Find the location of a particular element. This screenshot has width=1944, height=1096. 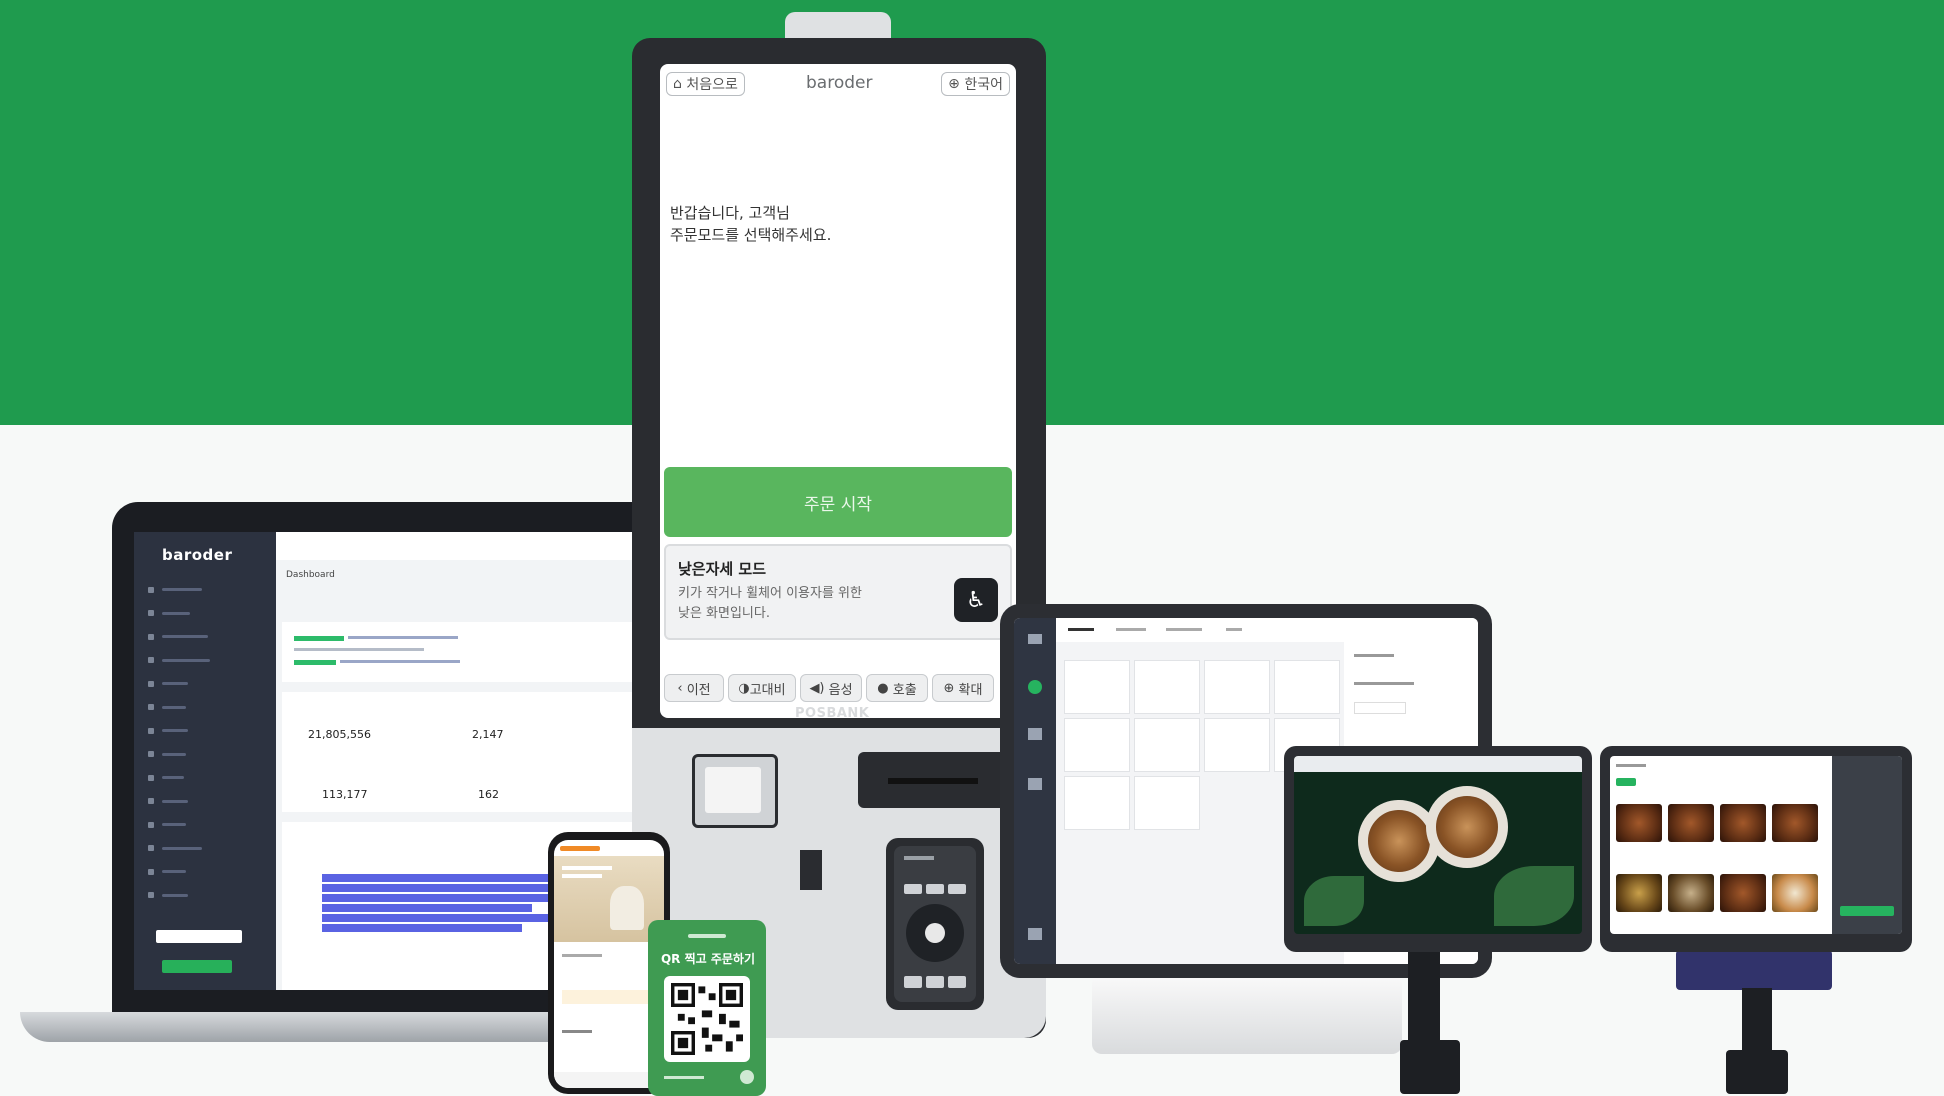

store-select is located at coordinates (199, 936).